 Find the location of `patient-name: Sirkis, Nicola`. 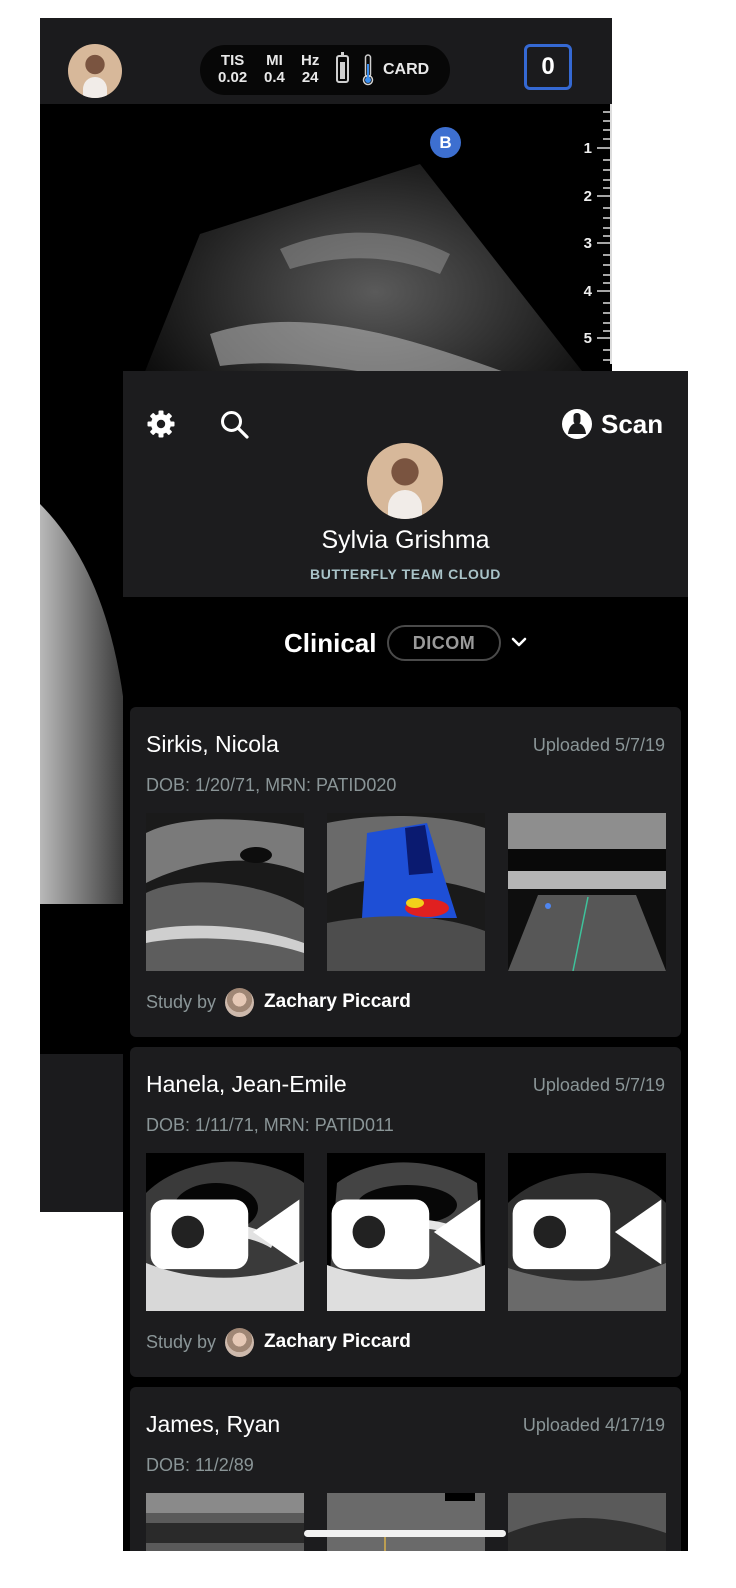

patient-name: Sirkis, Nicola is located at coordinates (212, 744).